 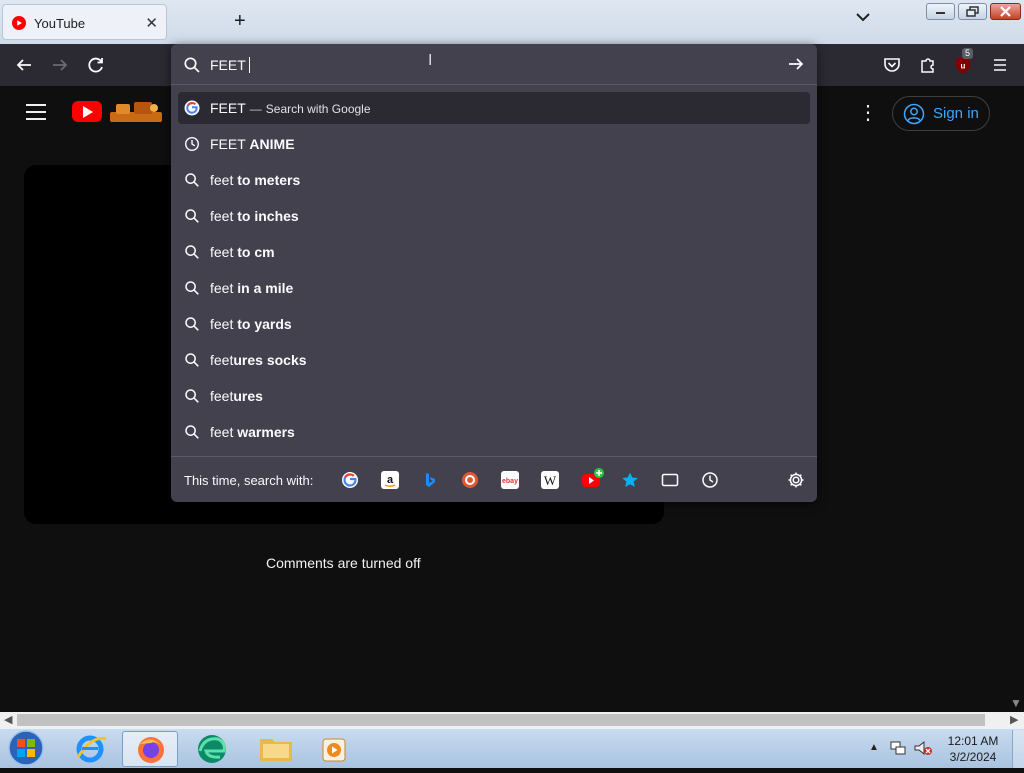 What do you see at coordinates (270, 360) in the screenshot?
I see `suggestion-completion: ures socks` at bounding box center [270, 360].